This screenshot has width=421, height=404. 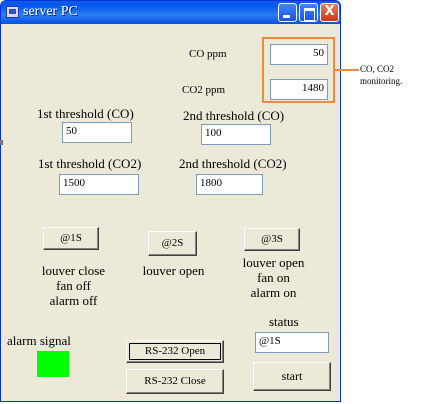 I want to click on state-3s-line1: louver open, so click(x=273, y=262).